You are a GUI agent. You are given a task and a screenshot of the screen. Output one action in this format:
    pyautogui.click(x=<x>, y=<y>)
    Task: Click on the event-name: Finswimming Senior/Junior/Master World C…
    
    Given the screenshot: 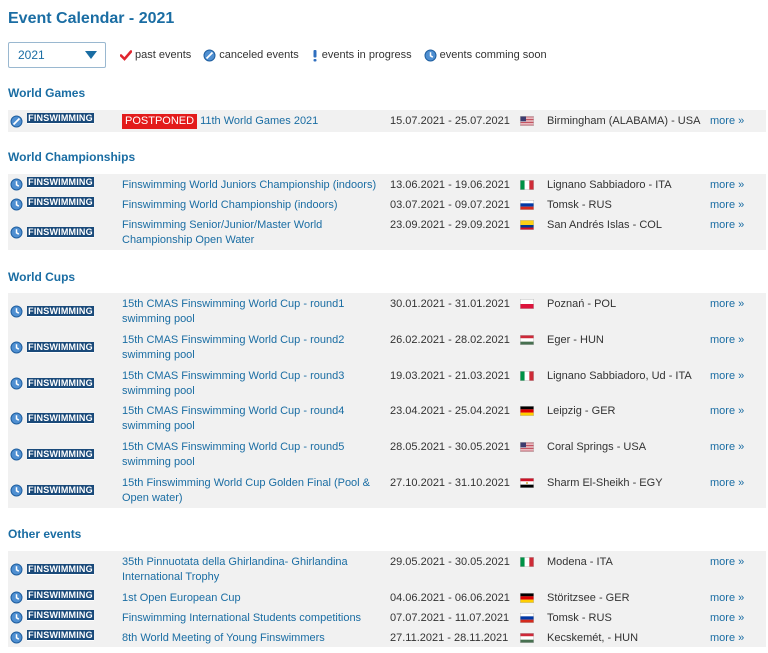 What is the action you would take?
    pyautogui.click(x=222, y=232)
    